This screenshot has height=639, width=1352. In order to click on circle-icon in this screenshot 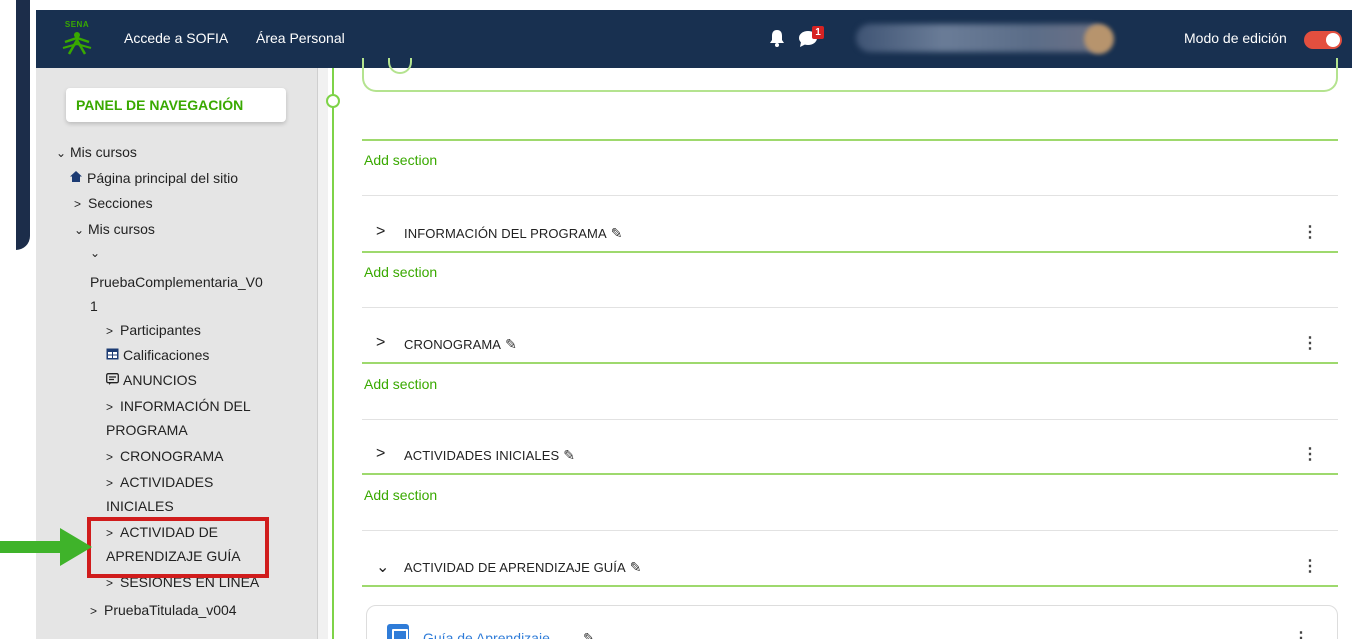, I will do `click(400, 66)`.